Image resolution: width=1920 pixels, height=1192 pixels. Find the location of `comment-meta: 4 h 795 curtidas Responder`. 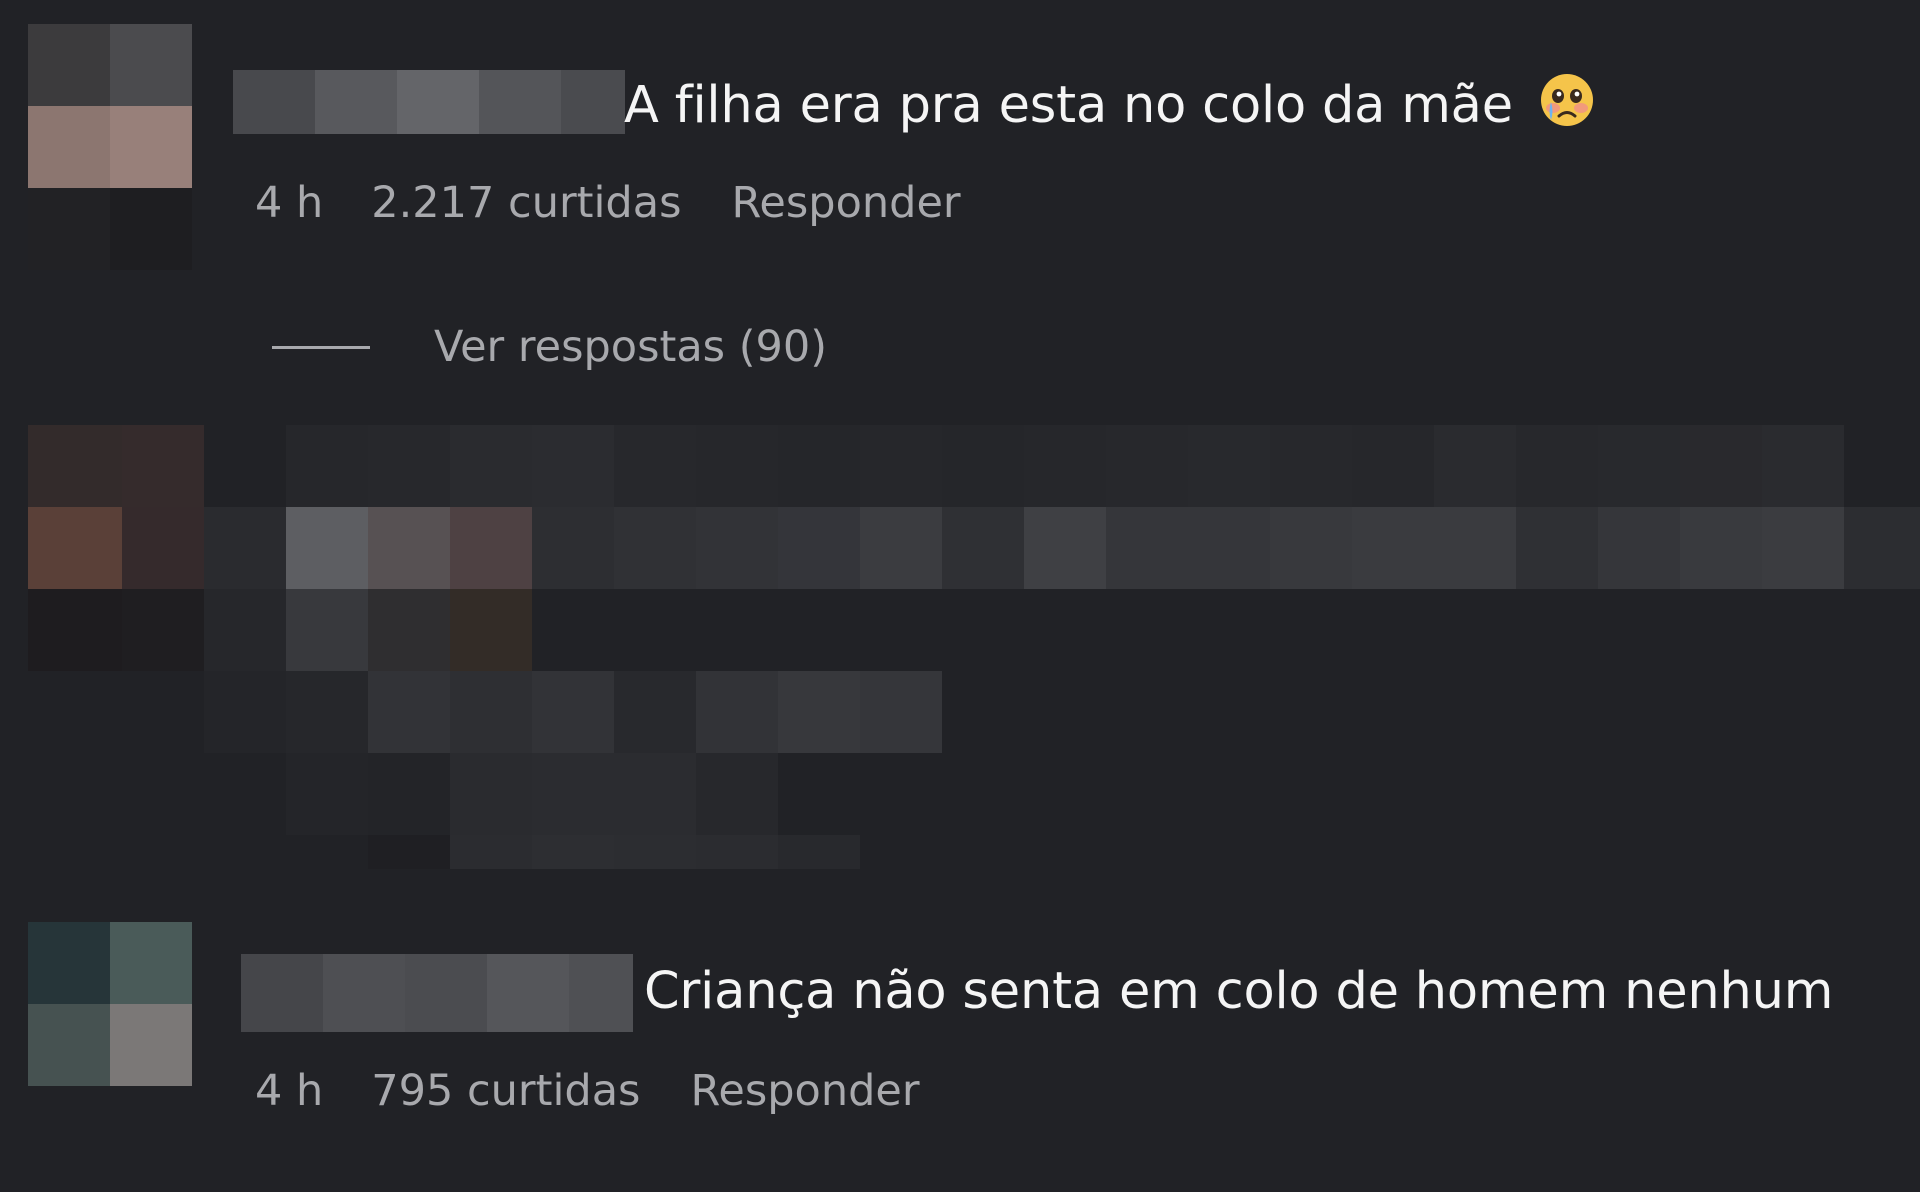

comment-meta: 4 h 795 curtidas Responder is located at coordinates (587, 1091).